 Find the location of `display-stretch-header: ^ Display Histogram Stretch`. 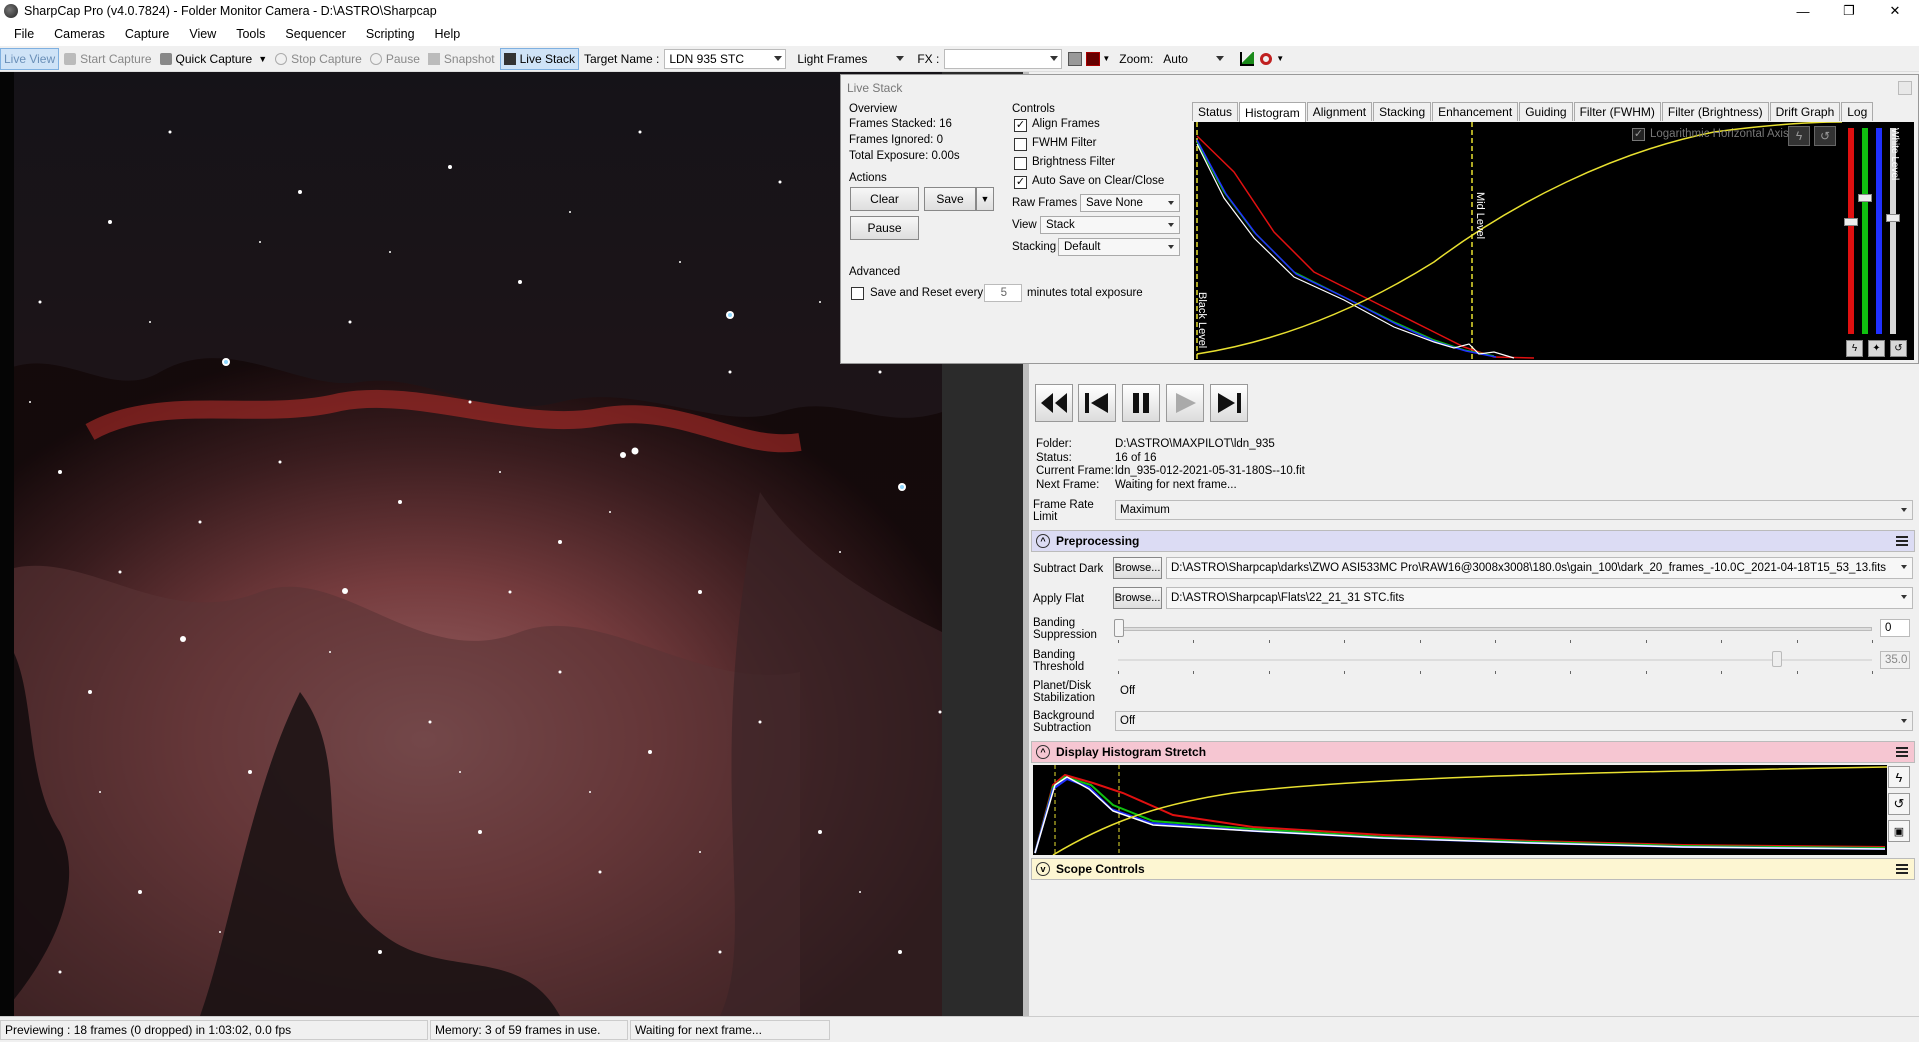

display-stretch-header: ^ Display Histogram Stretch is located at coordinates (1473, 752).